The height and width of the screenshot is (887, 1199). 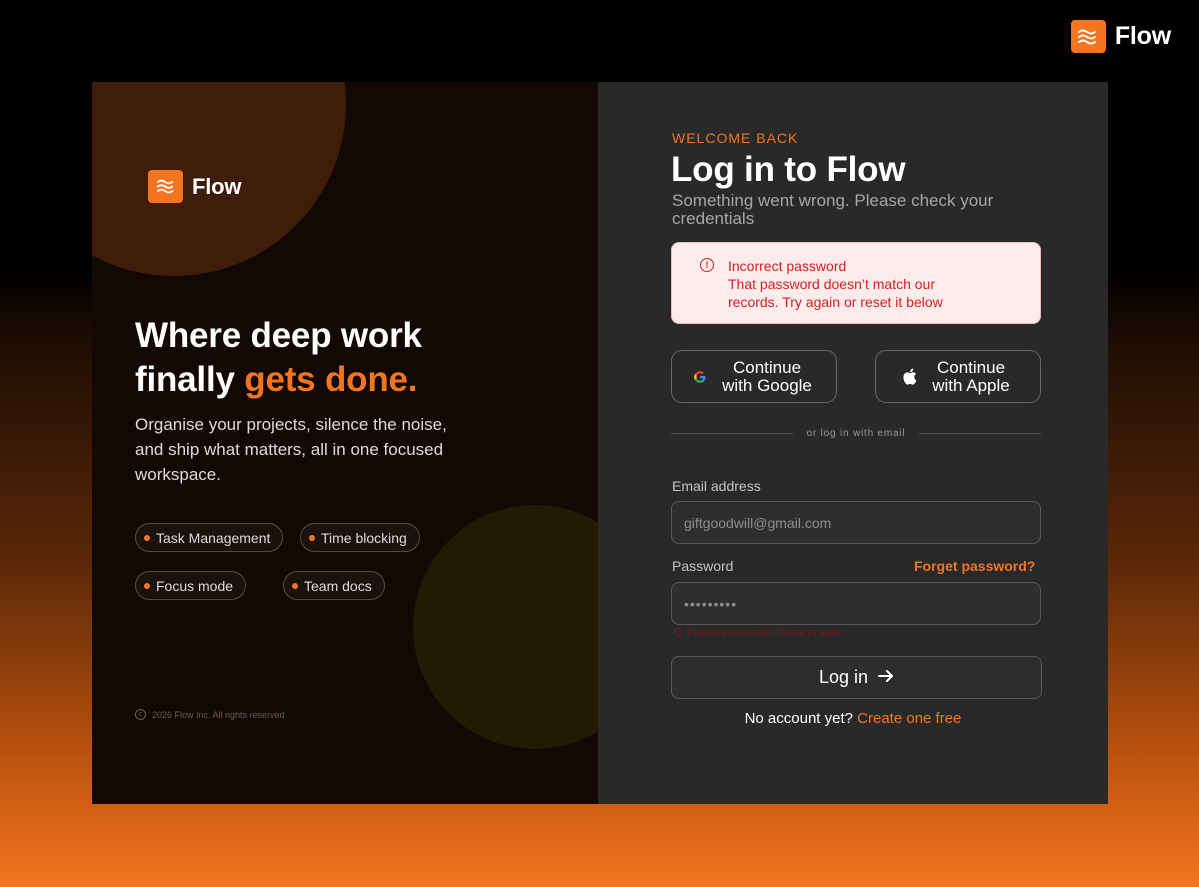 What do you see at coordinates (140, 714) in the screenshot?
I see `copyright-icon: c` at bounding box center [140, 714].